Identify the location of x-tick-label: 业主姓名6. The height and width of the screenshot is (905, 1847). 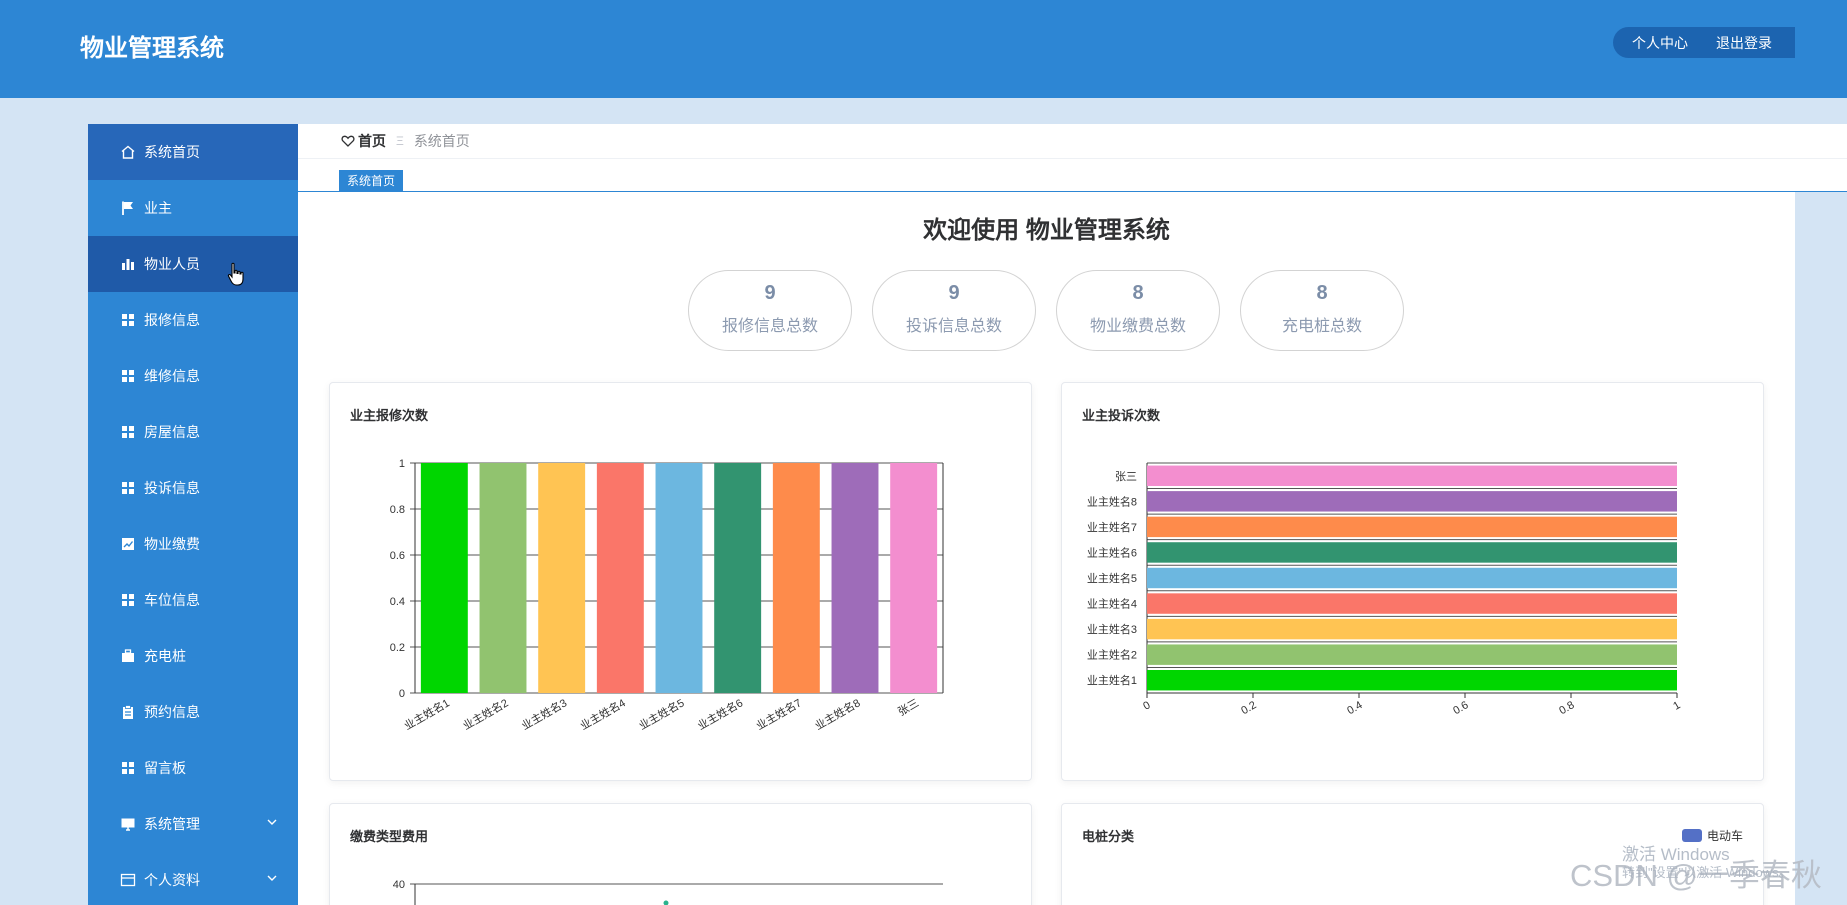
(720, 713).